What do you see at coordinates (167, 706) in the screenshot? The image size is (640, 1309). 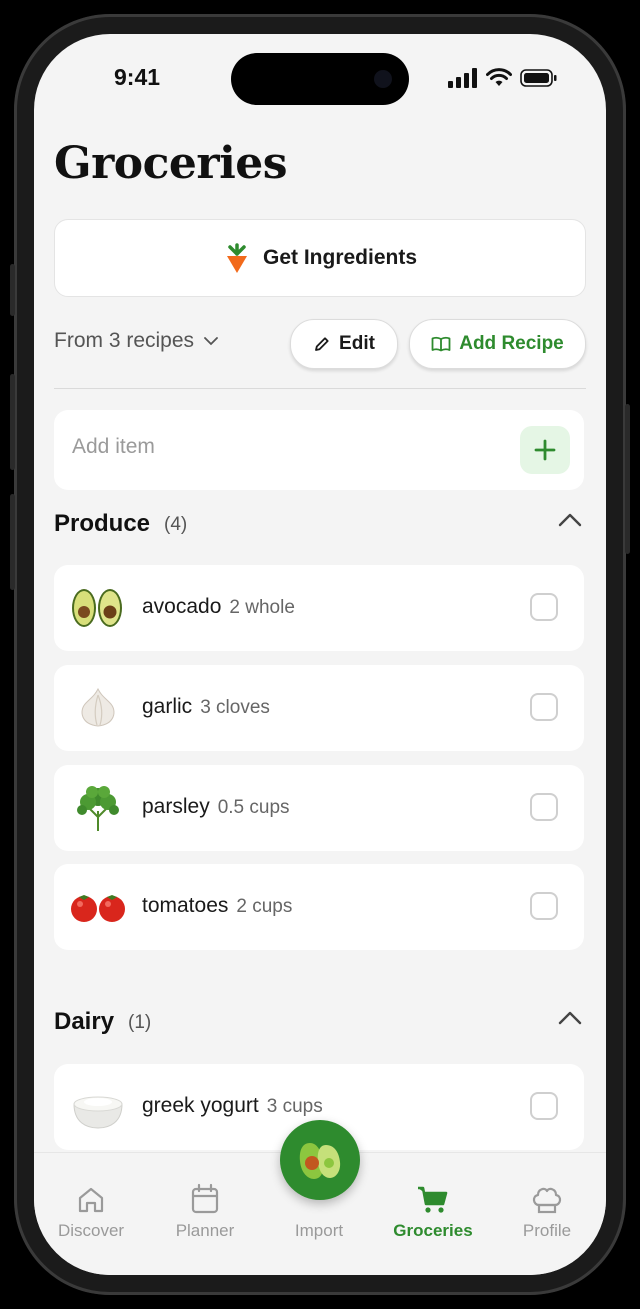 I see `item-name: garlic` at bounding box center [167, 706].